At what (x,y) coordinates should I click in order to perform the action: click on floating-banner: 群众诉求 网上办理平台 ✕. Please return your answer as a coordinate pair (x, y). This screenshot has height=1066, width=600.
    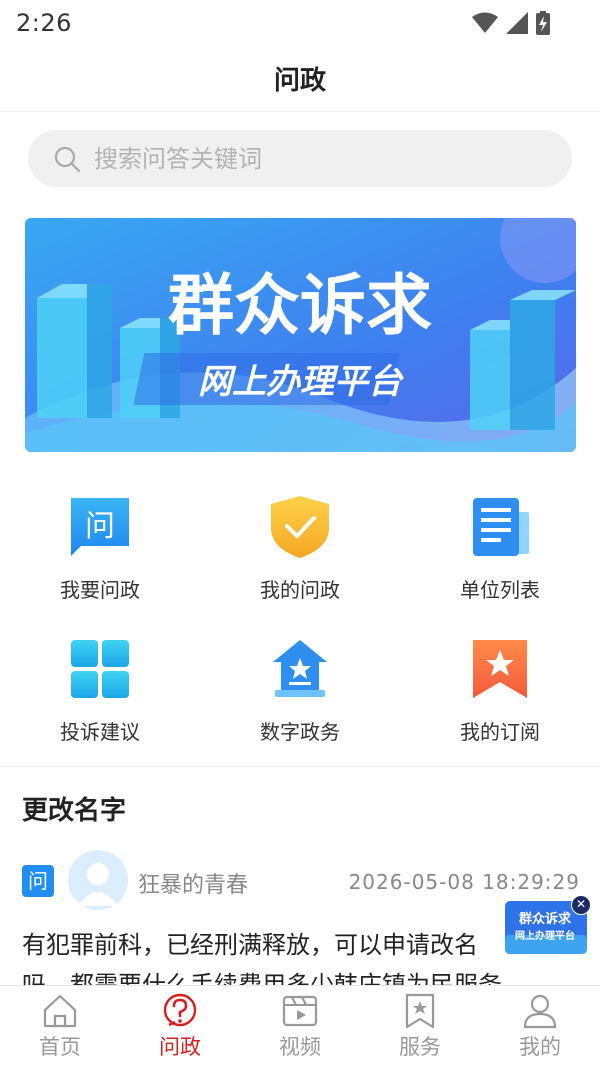
    Looking at the image, I should click on (548, 924).